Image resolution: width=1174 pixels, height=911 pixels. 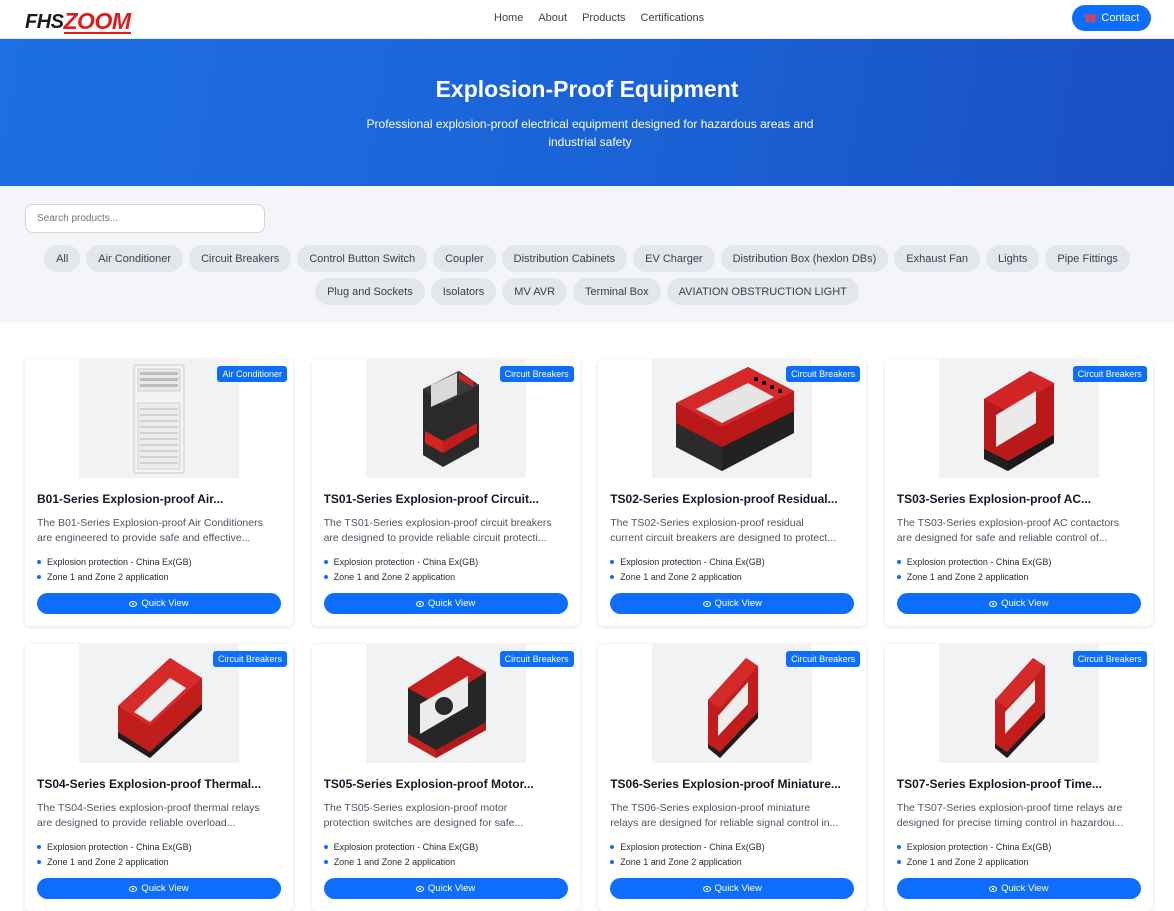 What do you see at coordinates (564, 258) in the screenshot?
I see `chip-distribution-cabinets: Distribution Cabinets` at bounding box center [564, 258].